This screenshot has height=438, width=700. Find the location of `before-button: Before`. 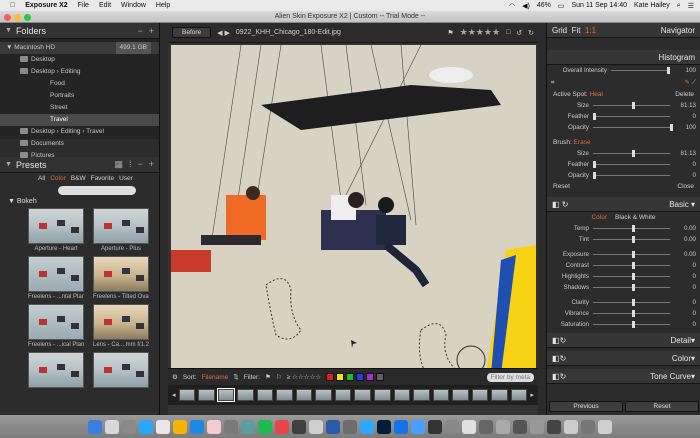

before-button: Before is located at coordinates (192, 32).